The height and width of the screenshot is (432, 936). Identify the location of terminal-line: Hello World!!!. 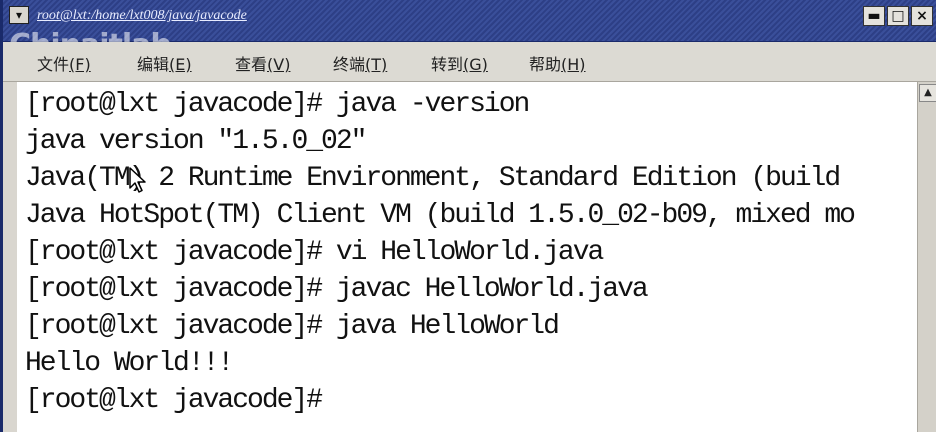
(129, 363).